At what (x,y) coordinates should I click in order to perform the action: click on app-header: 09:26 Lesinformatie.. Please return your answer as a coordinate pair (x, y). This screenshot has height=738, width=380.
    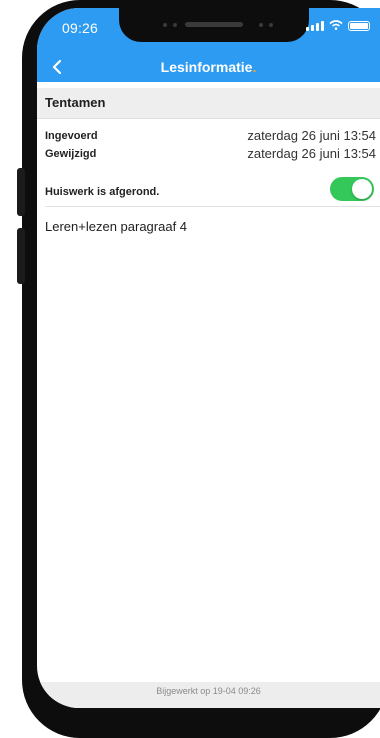
    Looking at the image, I should click on (208, 45).